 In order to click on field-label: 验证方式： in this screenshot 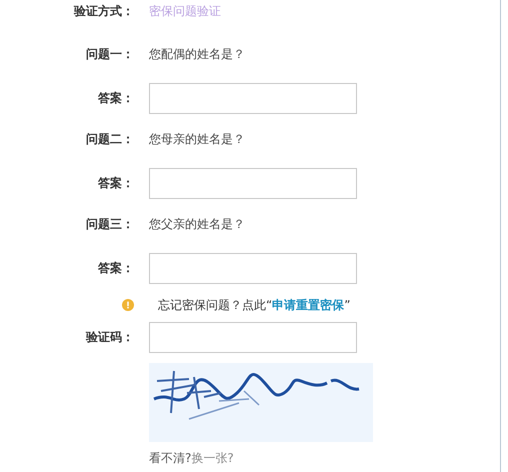, I will do `click(104, 11)`.